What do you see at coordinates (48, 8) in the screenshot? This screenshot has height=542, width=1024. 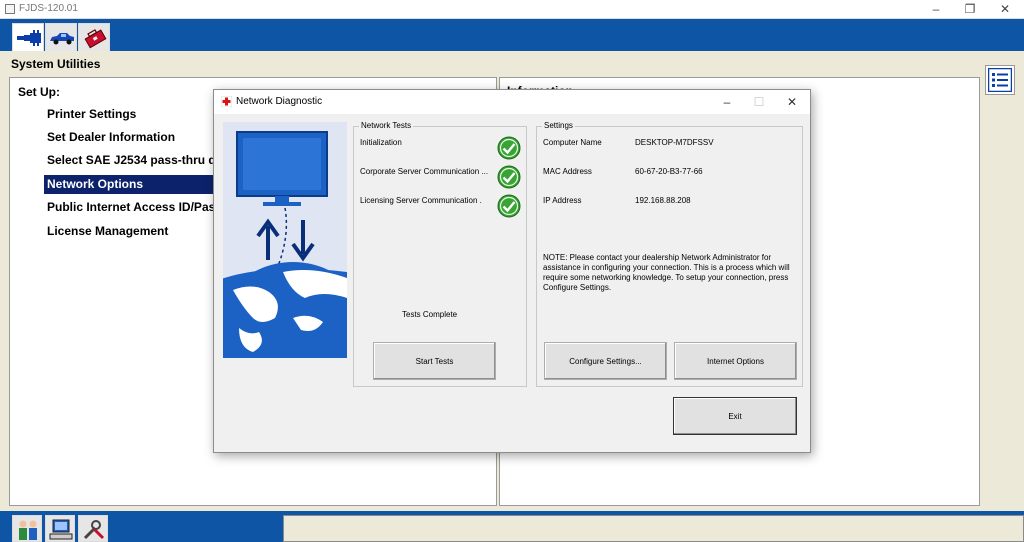 I see `window-title: FJDS-120.01` at bounding box center [48, 8].